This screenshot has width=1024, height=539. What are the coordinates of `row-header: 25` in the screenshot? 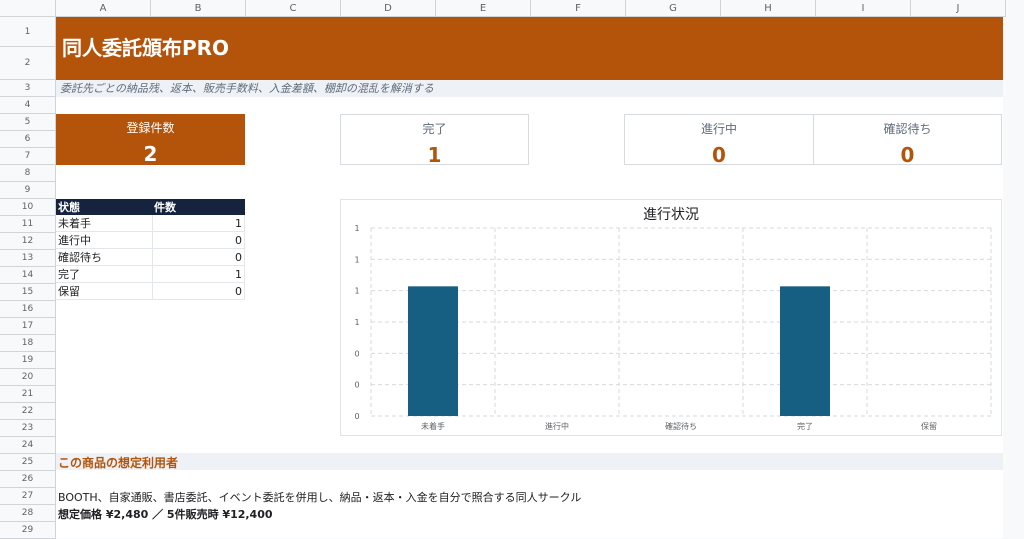 It's located at (28, 462).